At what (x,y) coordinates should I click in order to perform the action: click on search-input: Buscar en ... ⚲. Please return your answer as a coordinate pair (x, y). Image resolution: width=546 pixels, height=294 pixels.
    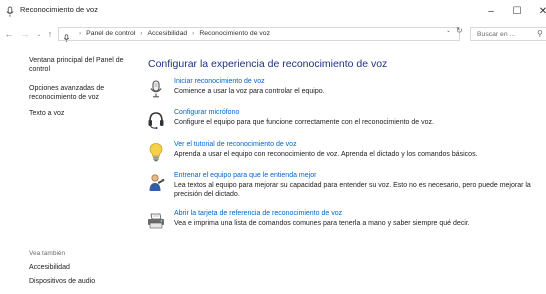
    Looking at the image, I should click on (508, 34).